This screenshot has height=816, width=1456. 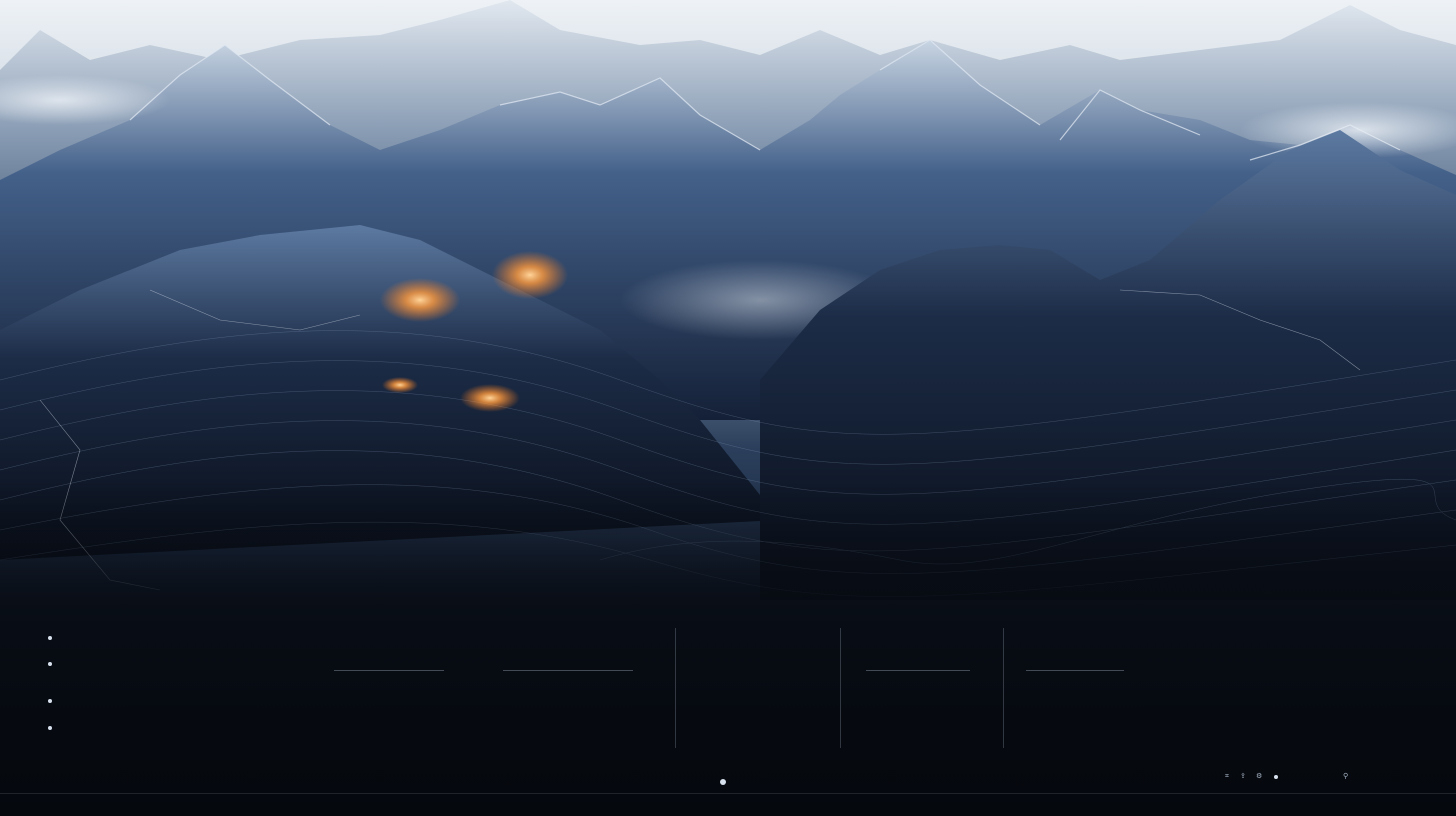 I want to click on footer-divider, so click(x=728, y=793).